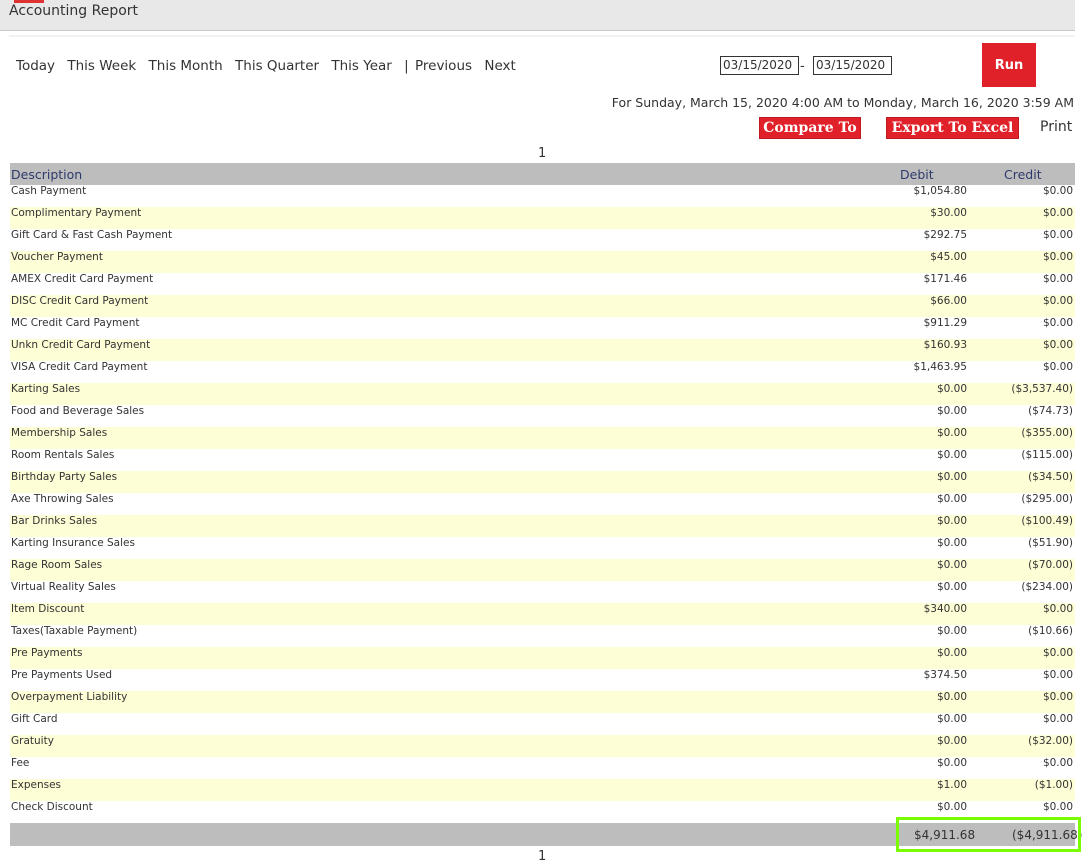  I want to click on row-credit: ($1.00), so click(1053, 785).